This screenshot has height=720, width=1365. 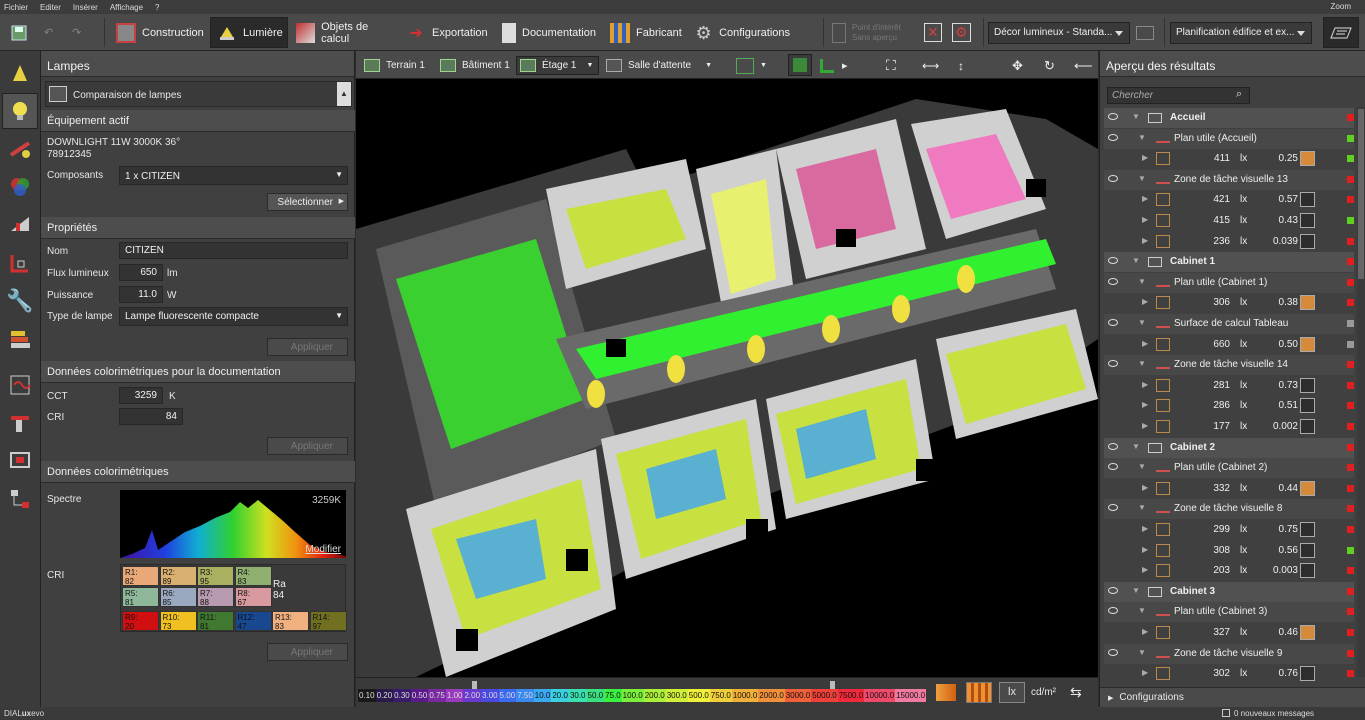 What do you see at coordinates (1229, 345) in the screenshot?
I see `result-value-row: ▶ 660 lx 0.50` at bounding box center [1229, 345].